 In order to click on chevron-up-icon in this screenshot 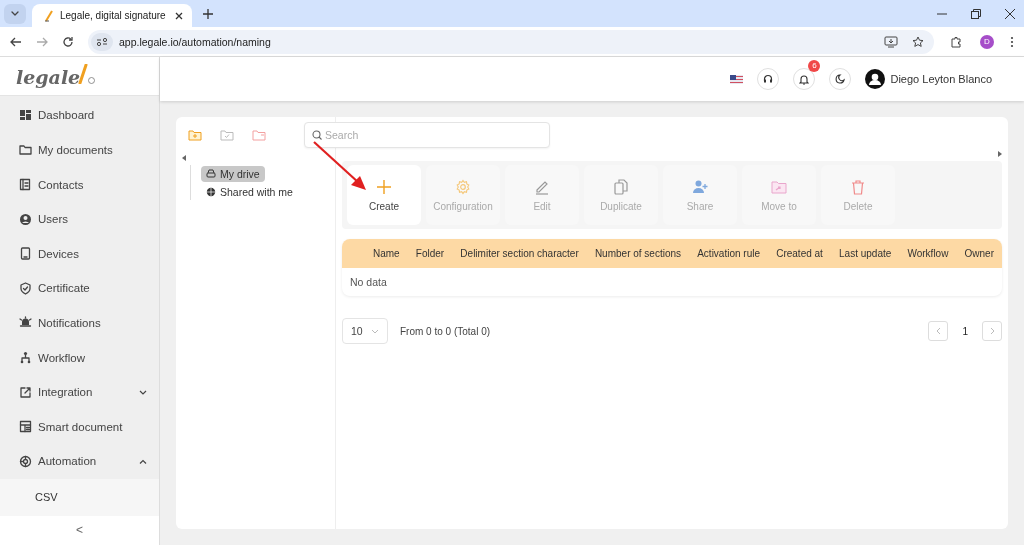, I will do `click(143, 461)`.